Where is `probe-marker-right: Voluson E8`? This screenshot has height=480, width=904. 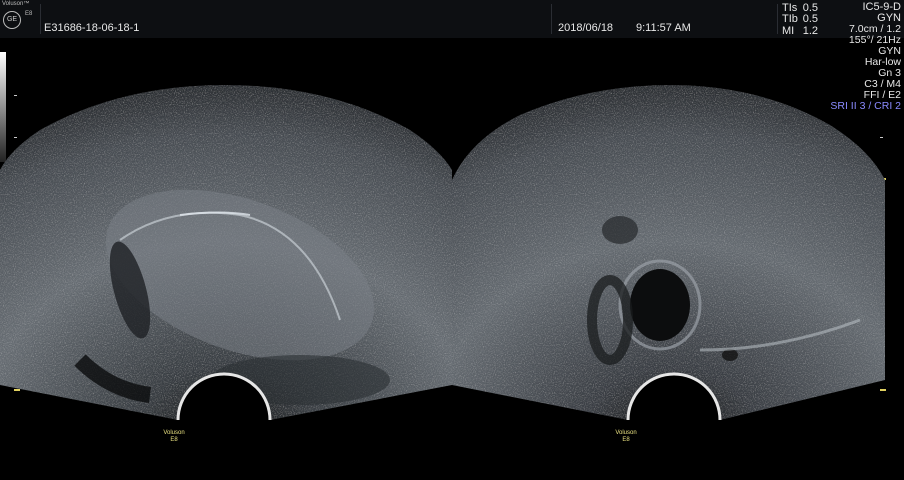
probe-marker-right: Voluson E8 is located at coordinates (626, 437).